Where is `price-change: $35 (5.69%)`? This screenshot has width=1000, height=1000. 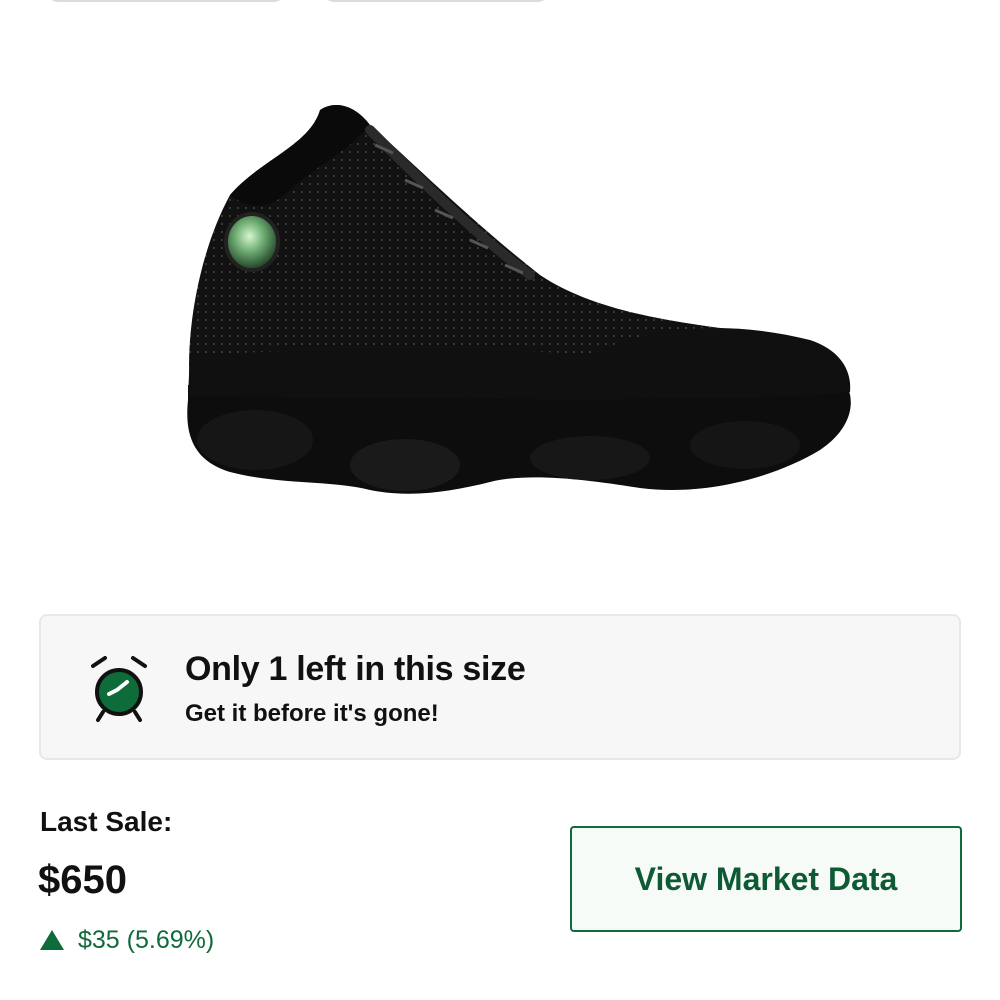
price-change: $35 (5.69%) is located at coordinates (127, 940).